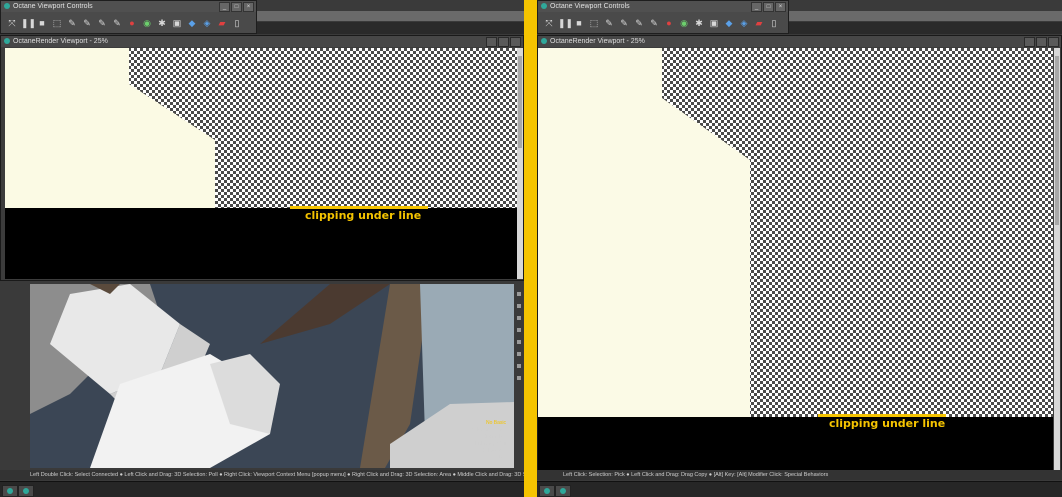 Image resolution: width=1062 pixels, height=497 pixels. Describe the element at coordinates (530, 248) in the screenshot. I see `yellow-divider` at that location.